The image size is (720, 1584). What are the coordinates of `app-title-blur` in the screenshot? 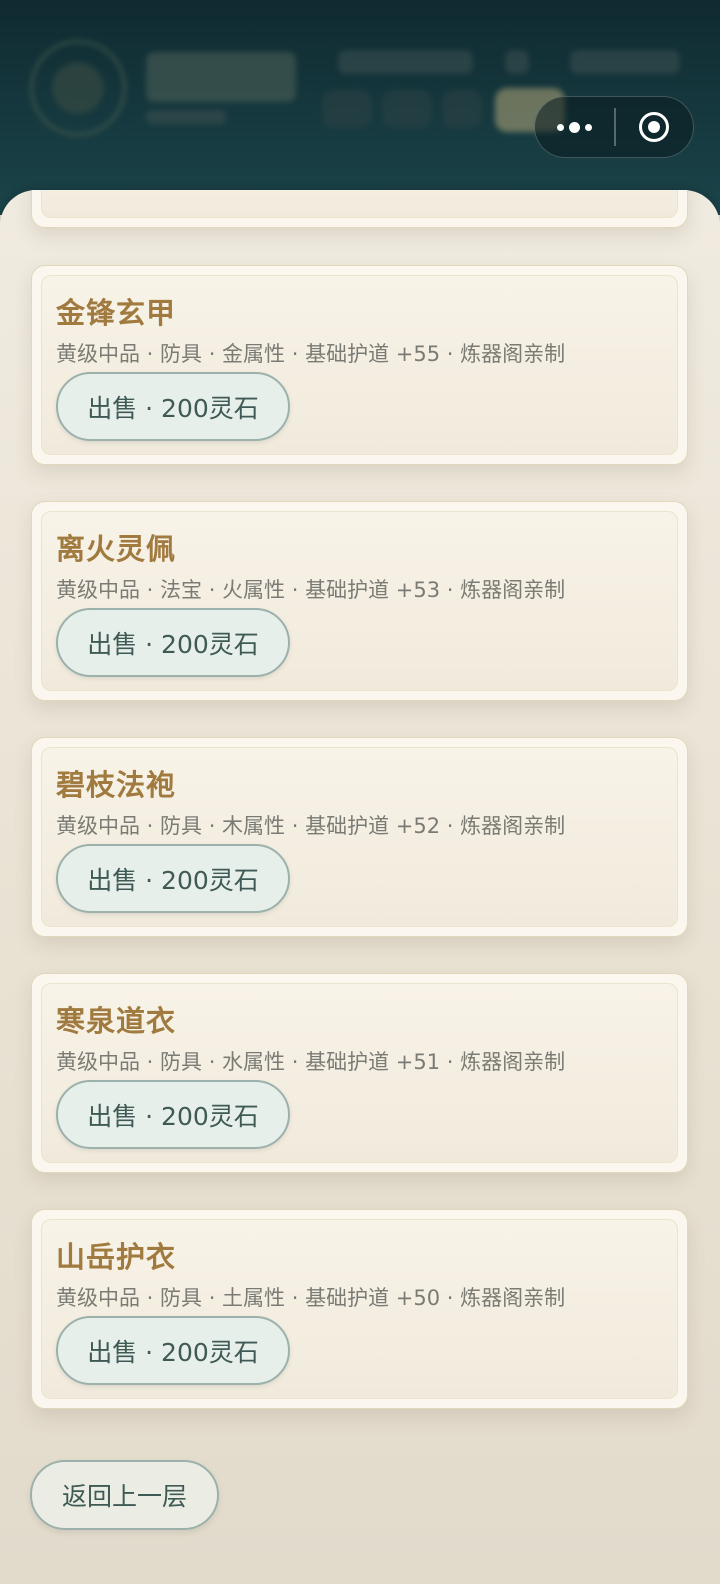 It's located at (221, 77).